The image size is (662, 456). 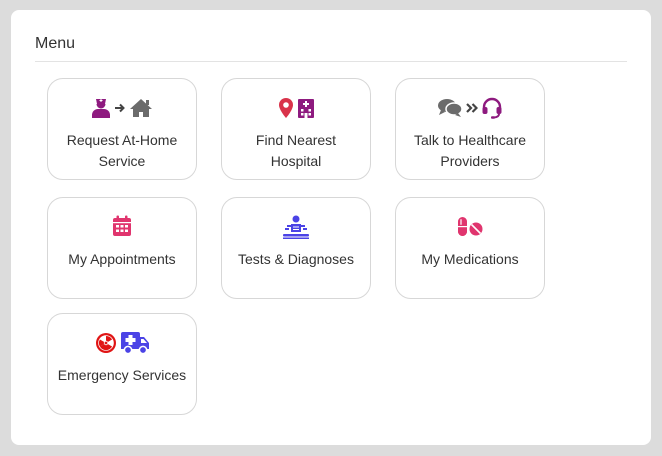 I want to click on calendar-icon, so click(x=122, y=226).